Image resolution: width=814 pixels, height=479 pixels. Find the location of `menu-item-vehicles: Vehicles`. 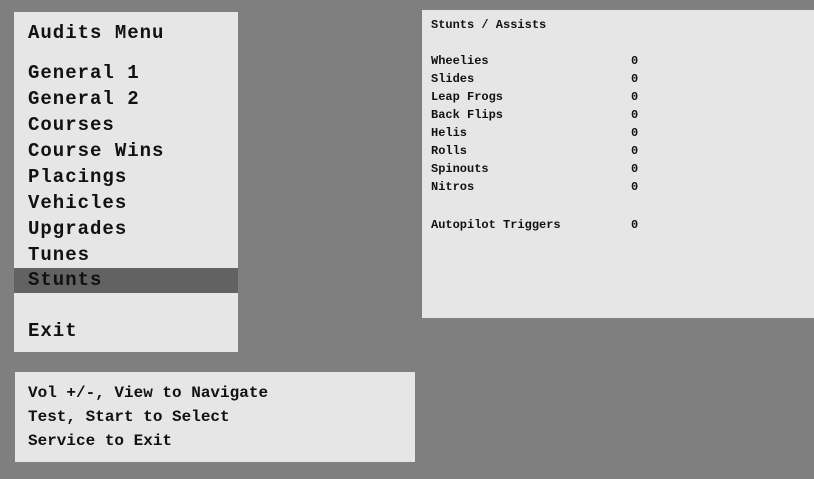

menu-item-vehicles: Vehicles is located at coordinates (77, 203).